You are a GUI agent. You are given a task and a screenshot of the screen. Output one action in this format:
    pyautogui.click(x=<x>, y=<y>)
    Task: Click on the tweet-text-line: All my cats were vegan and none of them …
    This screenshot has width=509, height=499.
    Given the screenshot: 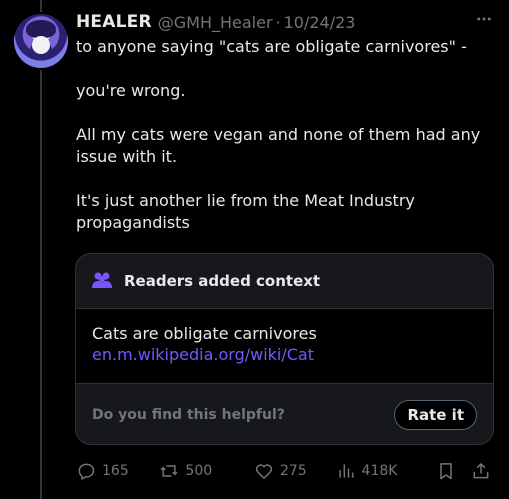 What is the action you would take?
    pyautogui.click(x=278, y=134)
    